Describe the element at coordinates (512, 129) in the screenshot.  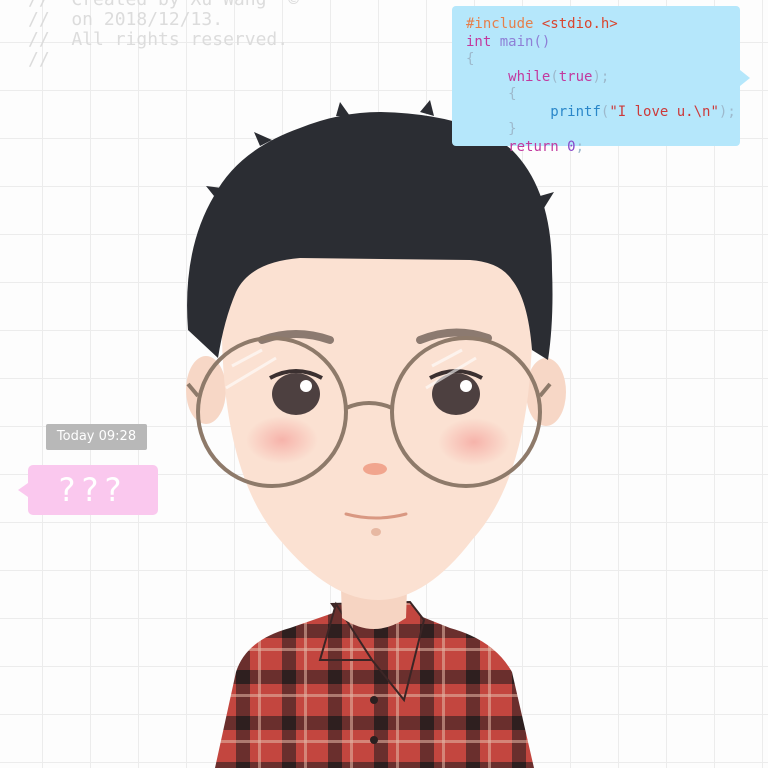
I see `inner-close-brace: }` at that location.